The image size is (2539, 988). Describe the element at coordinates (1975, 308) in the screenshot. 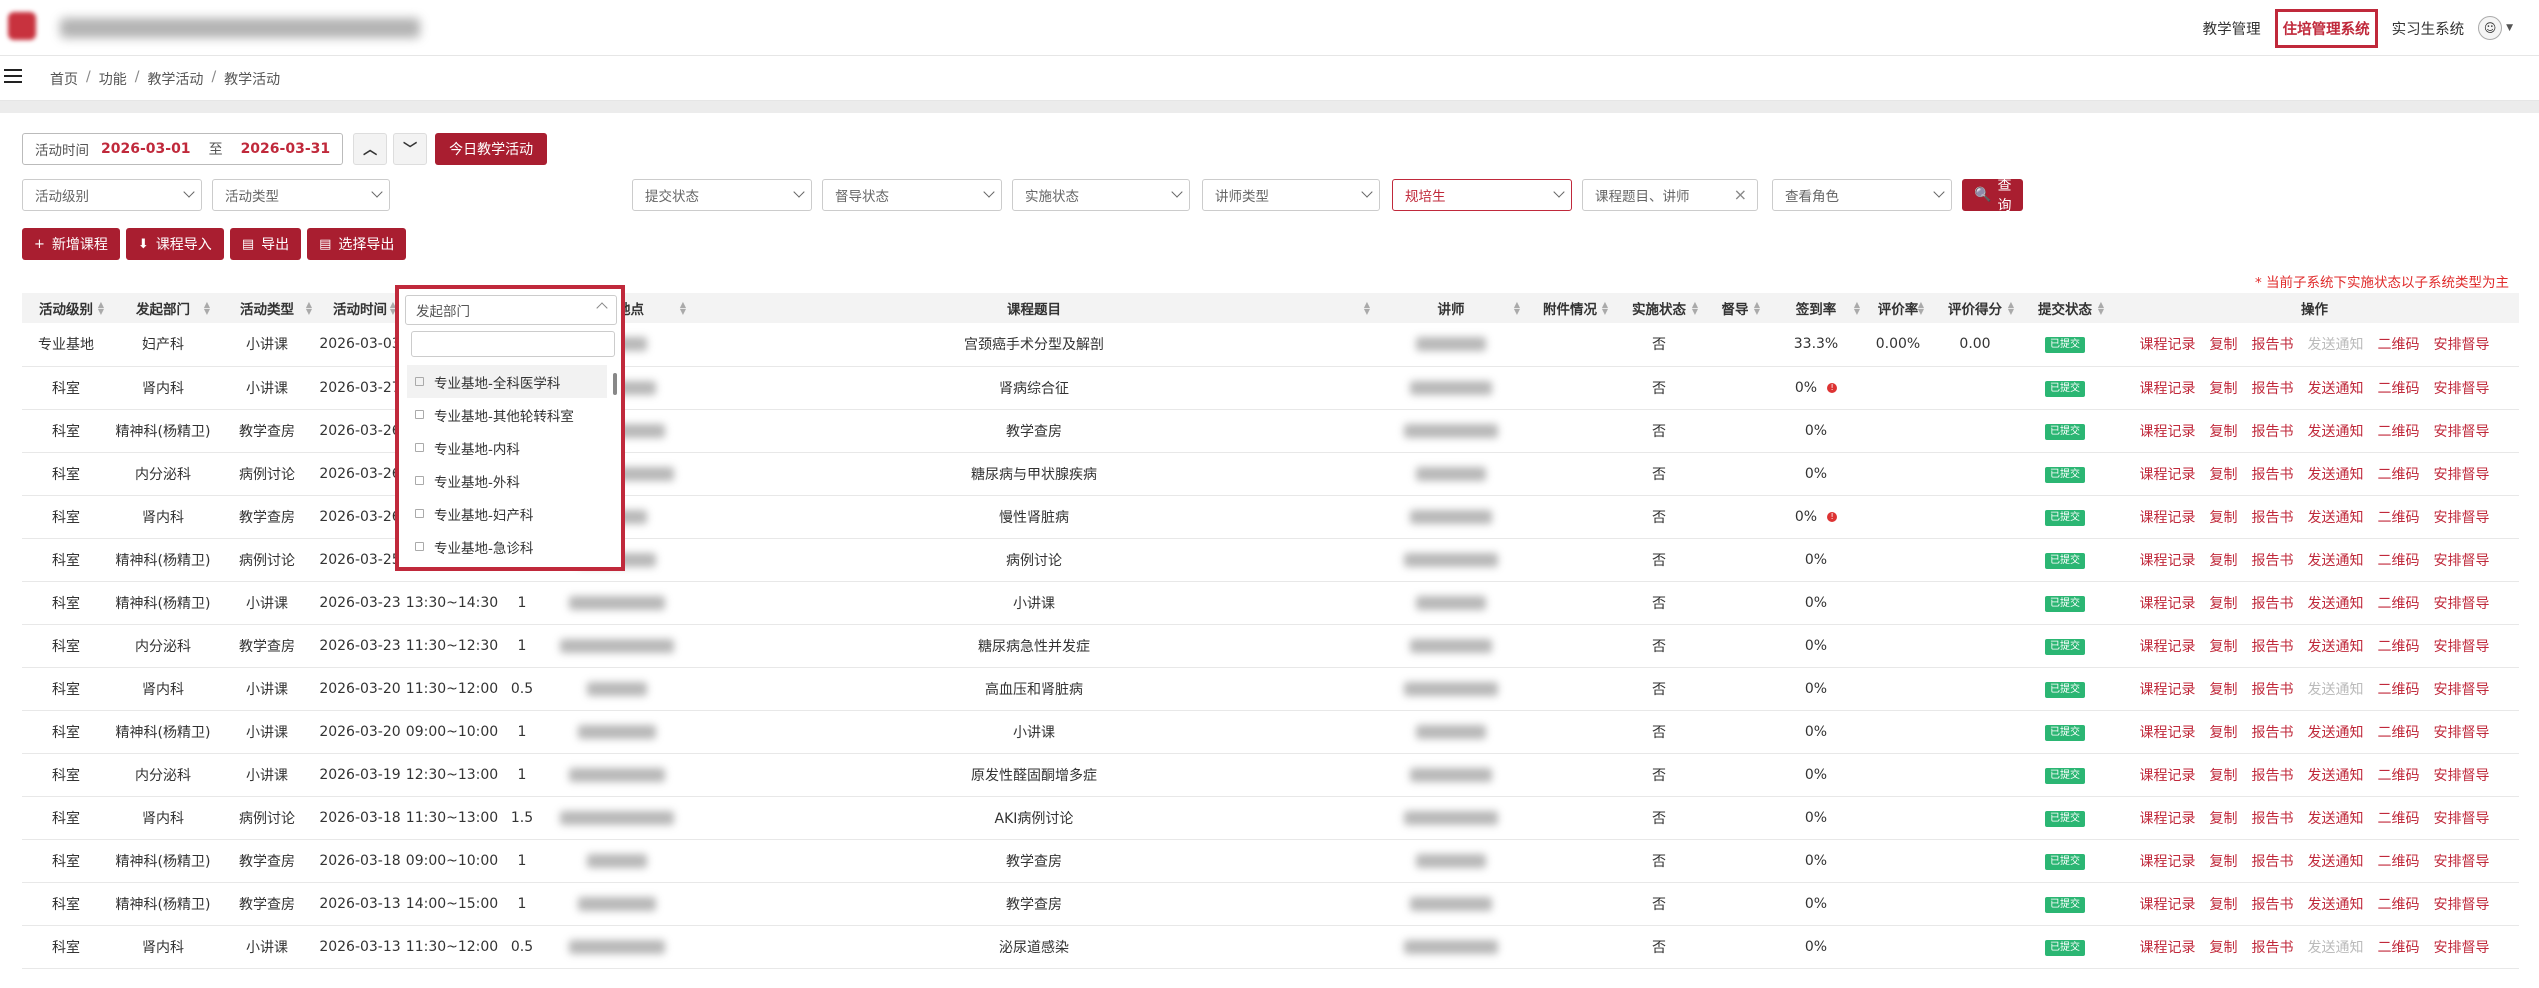

I see `column-header: 评价得分 ▲ ▼` at that location.